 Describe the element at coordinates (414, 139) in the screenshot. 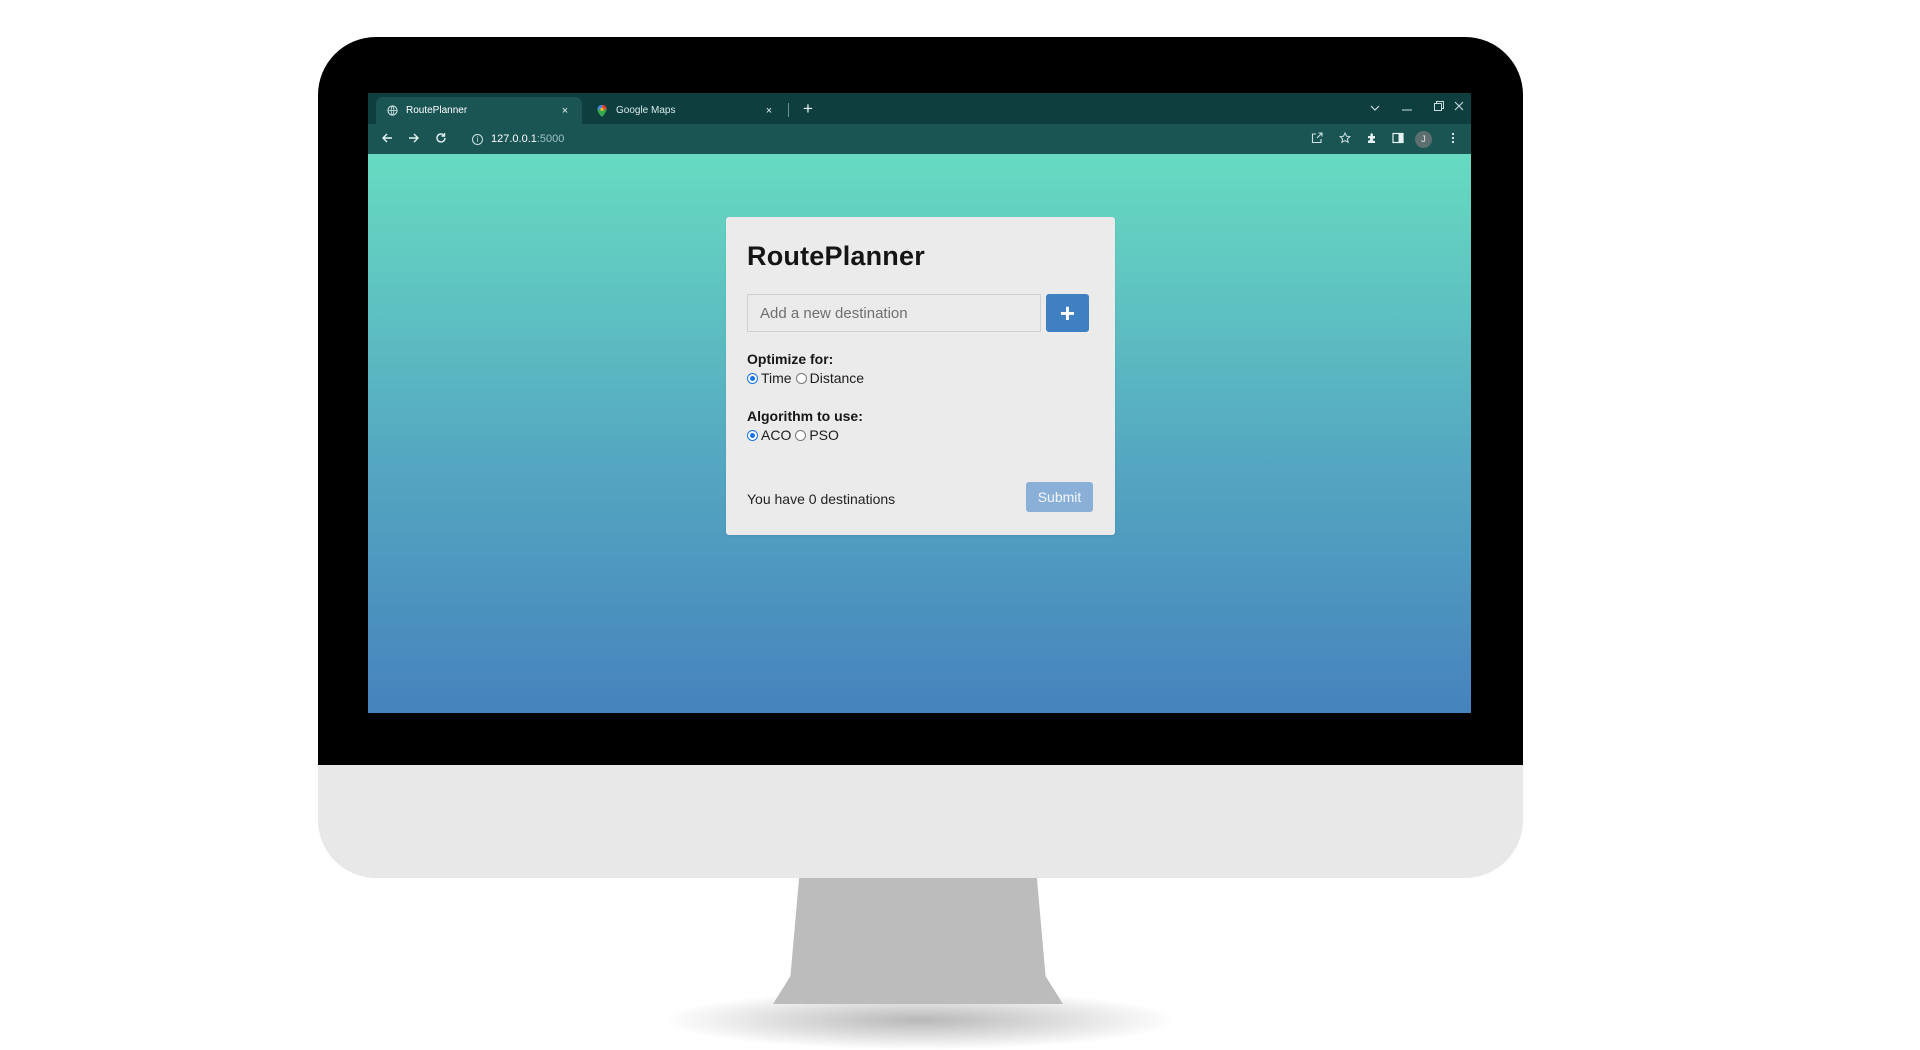

I see `forward-icon` at that location.